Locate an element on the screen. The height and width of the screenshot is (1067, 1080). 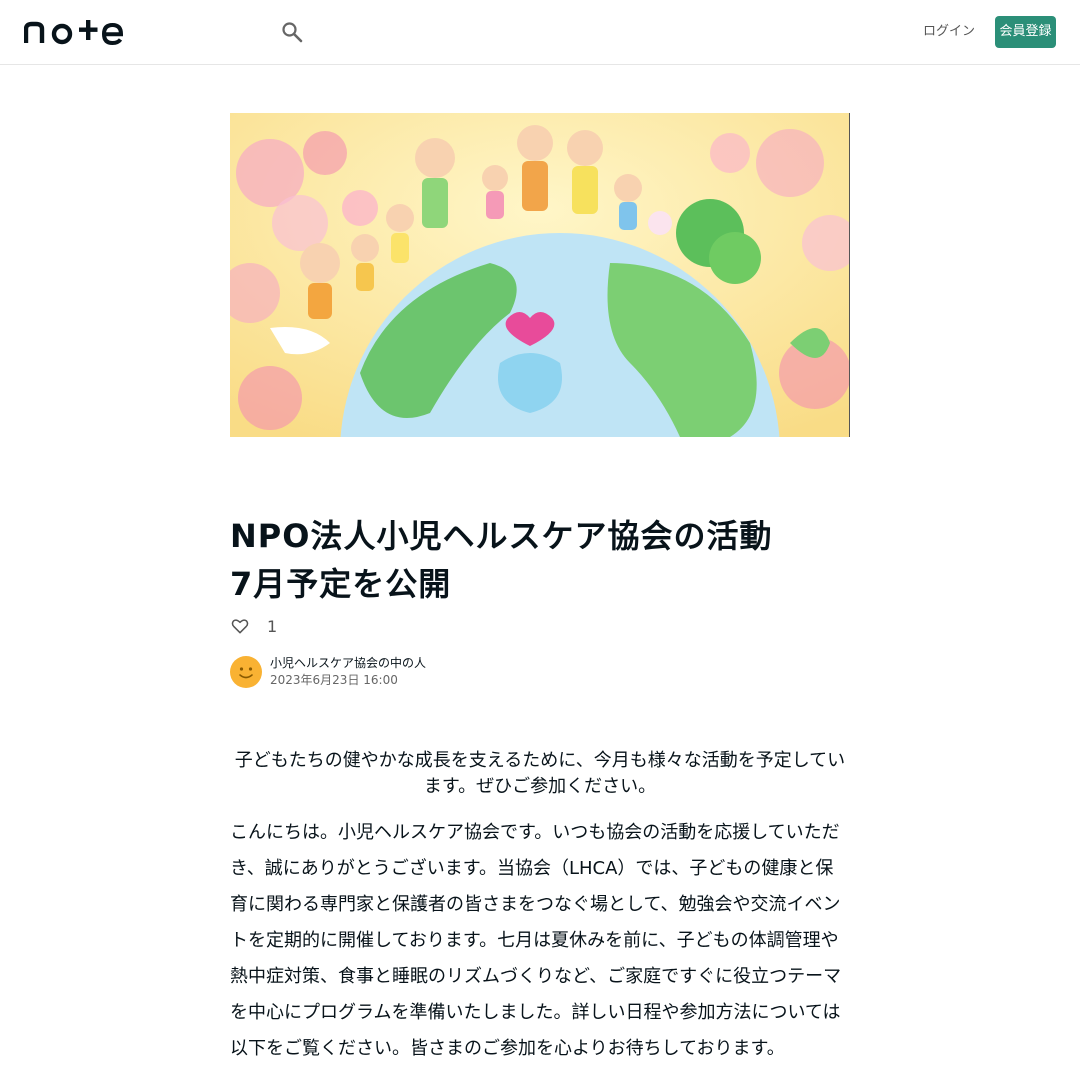
smiley-icon is located at coordinates (246, 672).